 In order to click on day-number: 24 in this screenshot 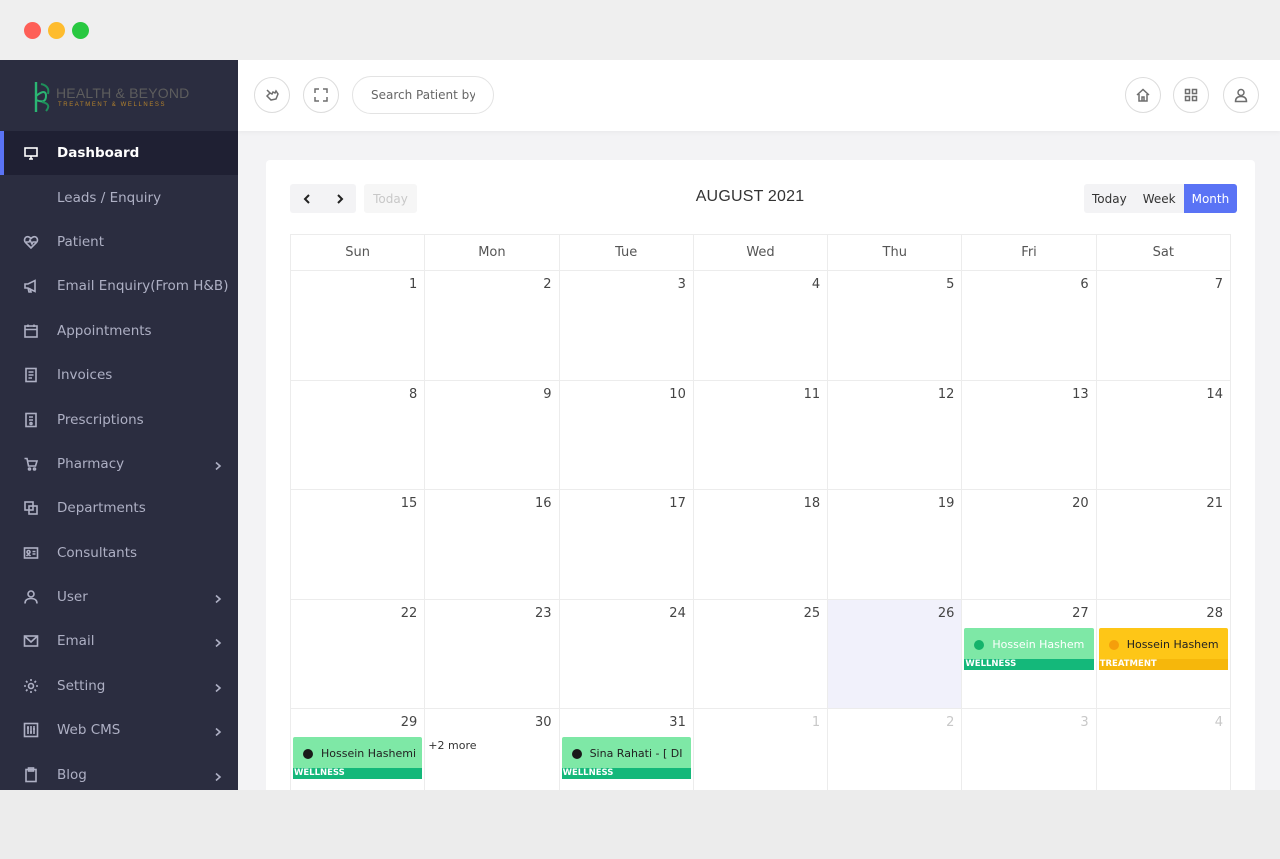, I will do `click(677, 613)`.